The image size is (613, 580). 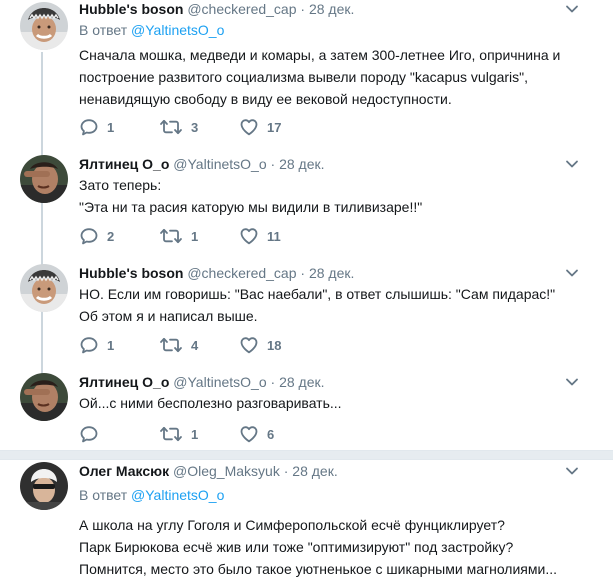 I want to click on like-button: 6, so click(x=256, y=434).